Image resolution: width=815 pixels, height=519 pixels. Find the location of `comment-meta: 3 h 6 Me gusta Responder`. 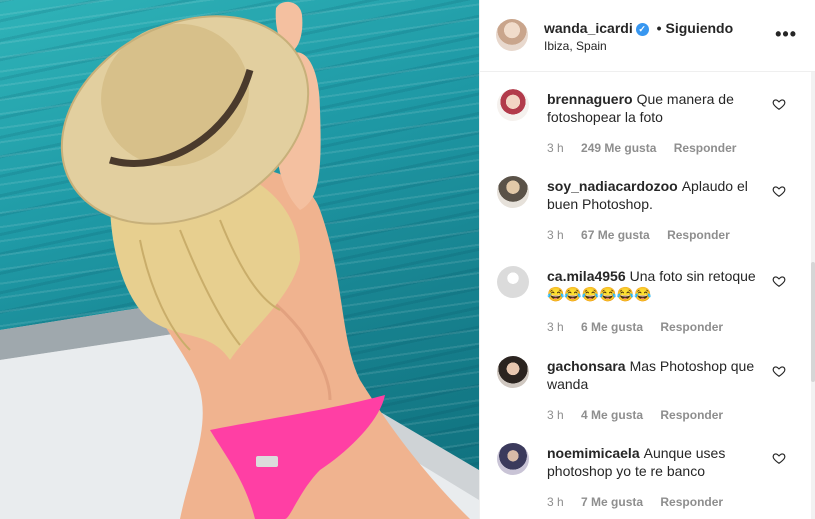

comment-meta: 3 h 6 Me gusta Responder is located at coordinates (642, 327).